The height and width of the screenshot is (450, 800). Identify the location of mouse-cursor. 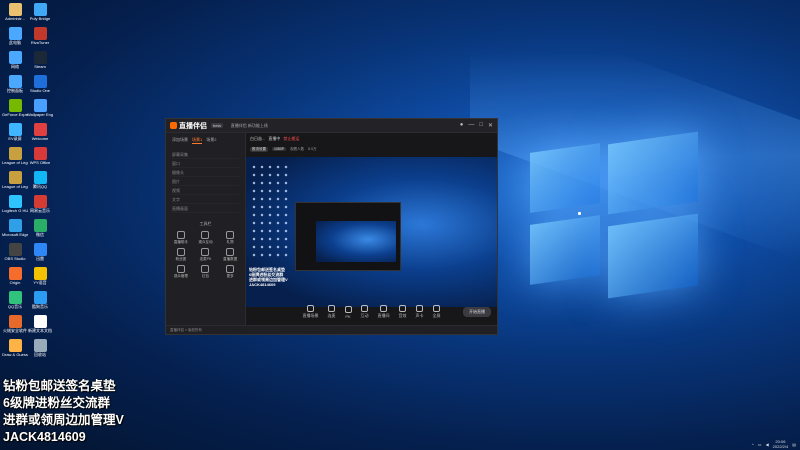
(579, 213).